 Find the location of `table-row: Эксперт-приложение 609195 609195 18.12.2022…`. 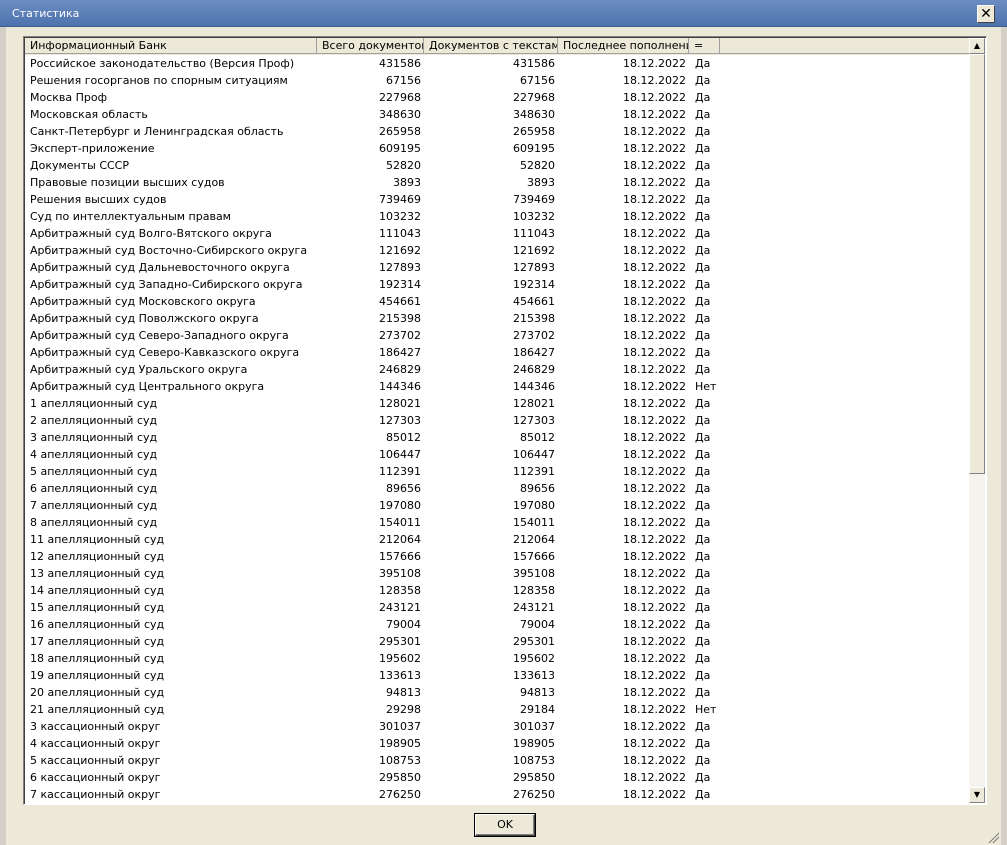

table-row: Эксперт-приложение 609195 609195 18.12.2022… is located at coordinates (497, 148).